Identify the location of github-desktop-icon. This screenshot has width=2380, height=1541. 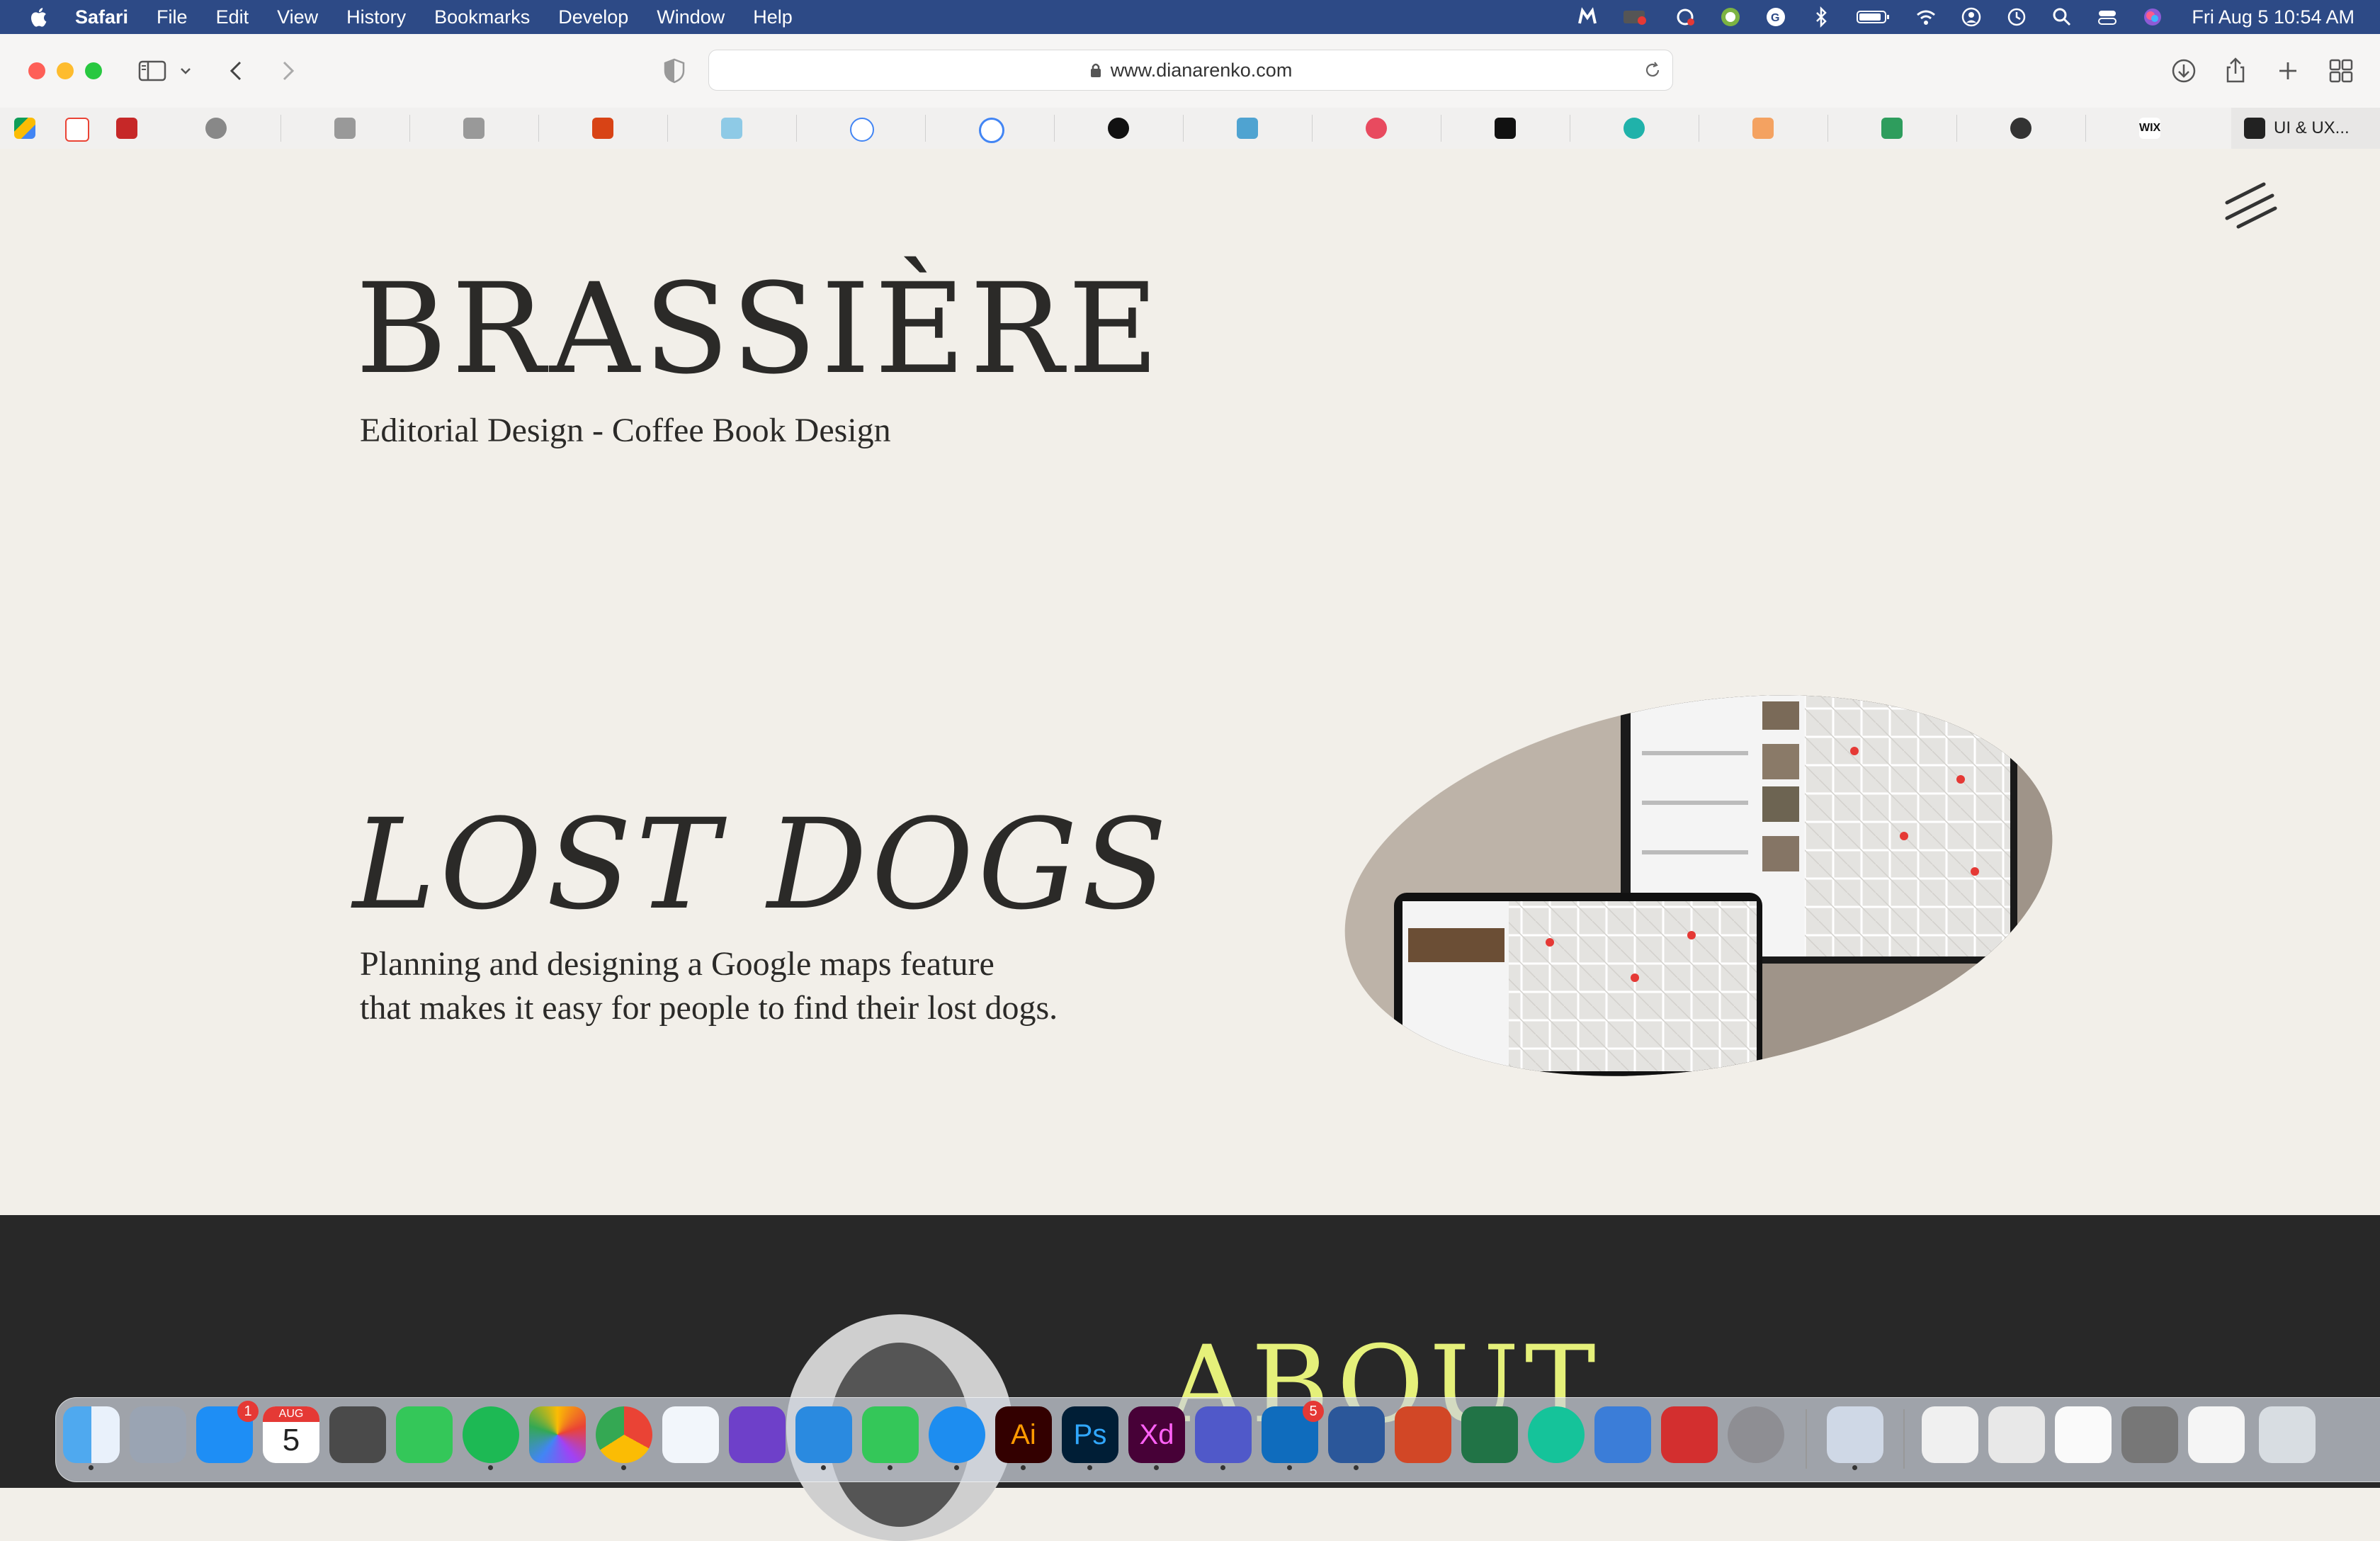
(758, 1434).